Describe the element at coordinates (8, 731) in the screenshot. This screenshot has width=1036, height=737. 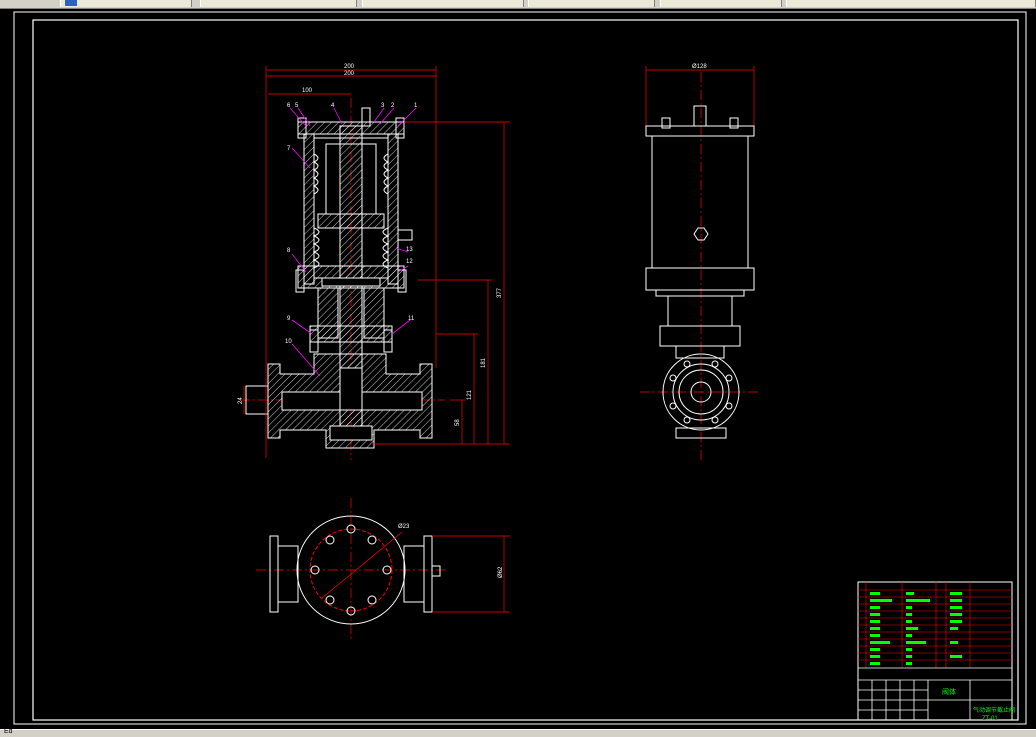
I see `status-text: Ed` at that location.